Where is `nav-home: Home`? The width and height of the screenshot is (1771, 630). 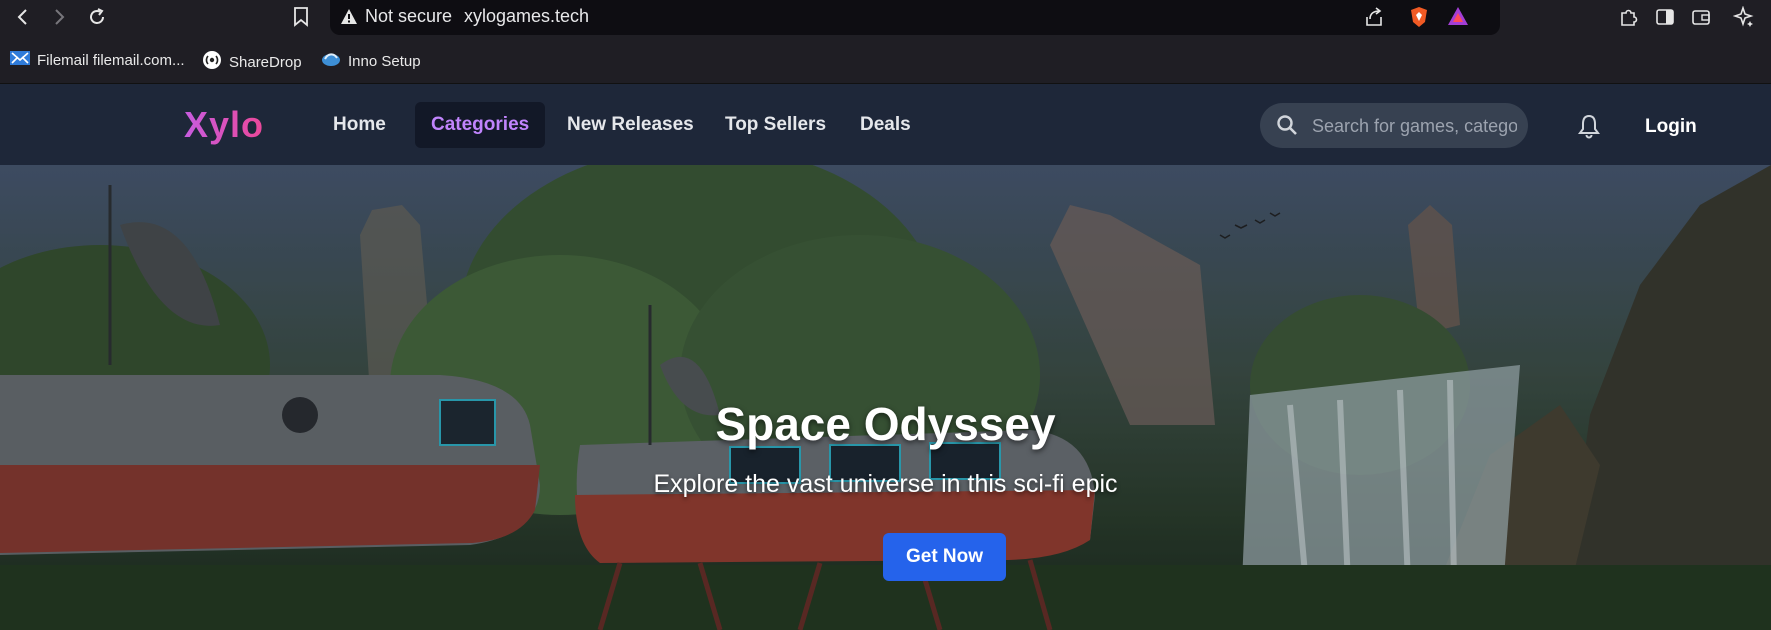
nav-home: Home is located at coordinates (359, 125).